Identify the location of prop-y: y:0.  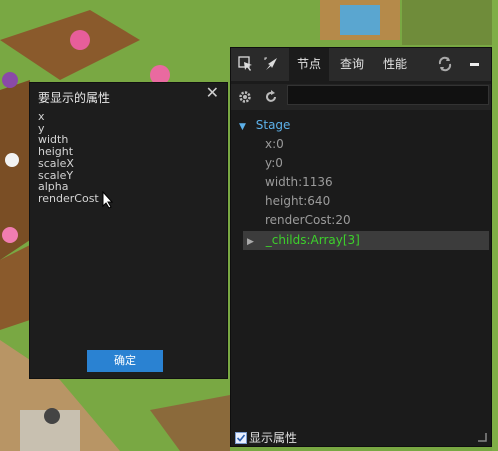
(274, 163).